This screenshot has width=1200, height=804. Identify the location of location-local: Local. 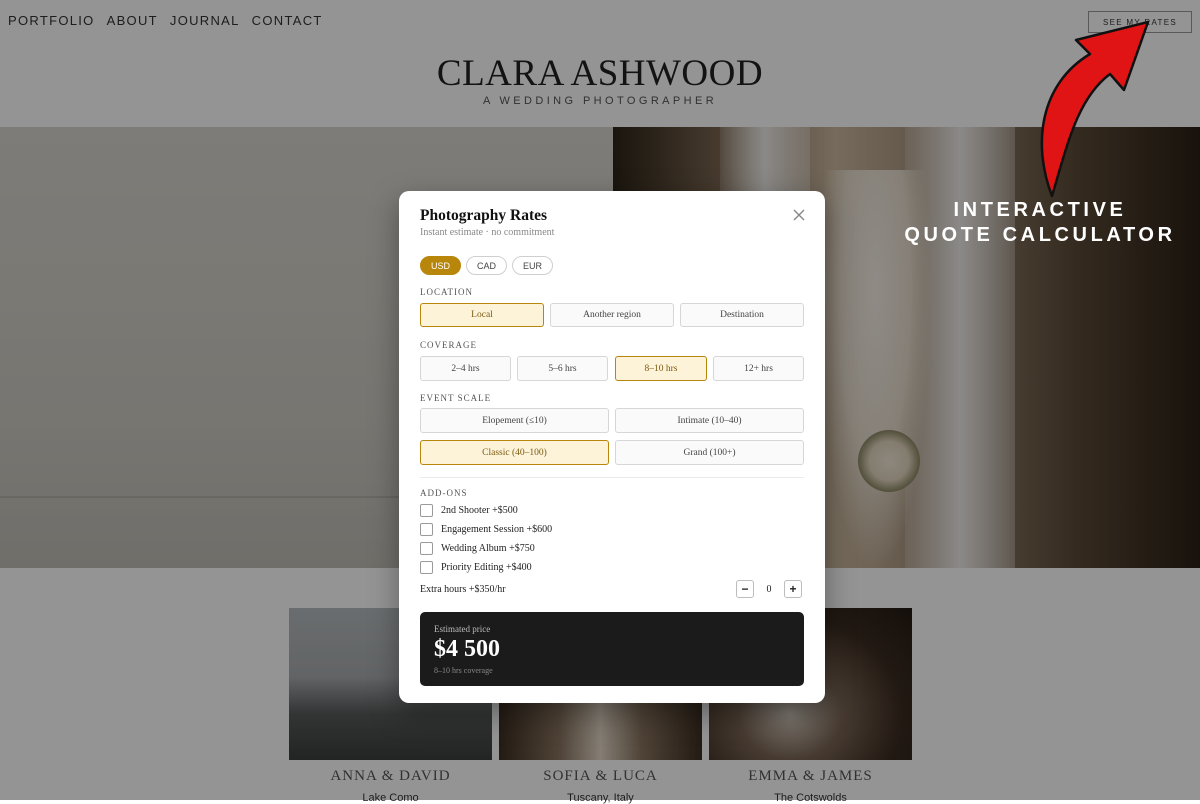
(482, 315).